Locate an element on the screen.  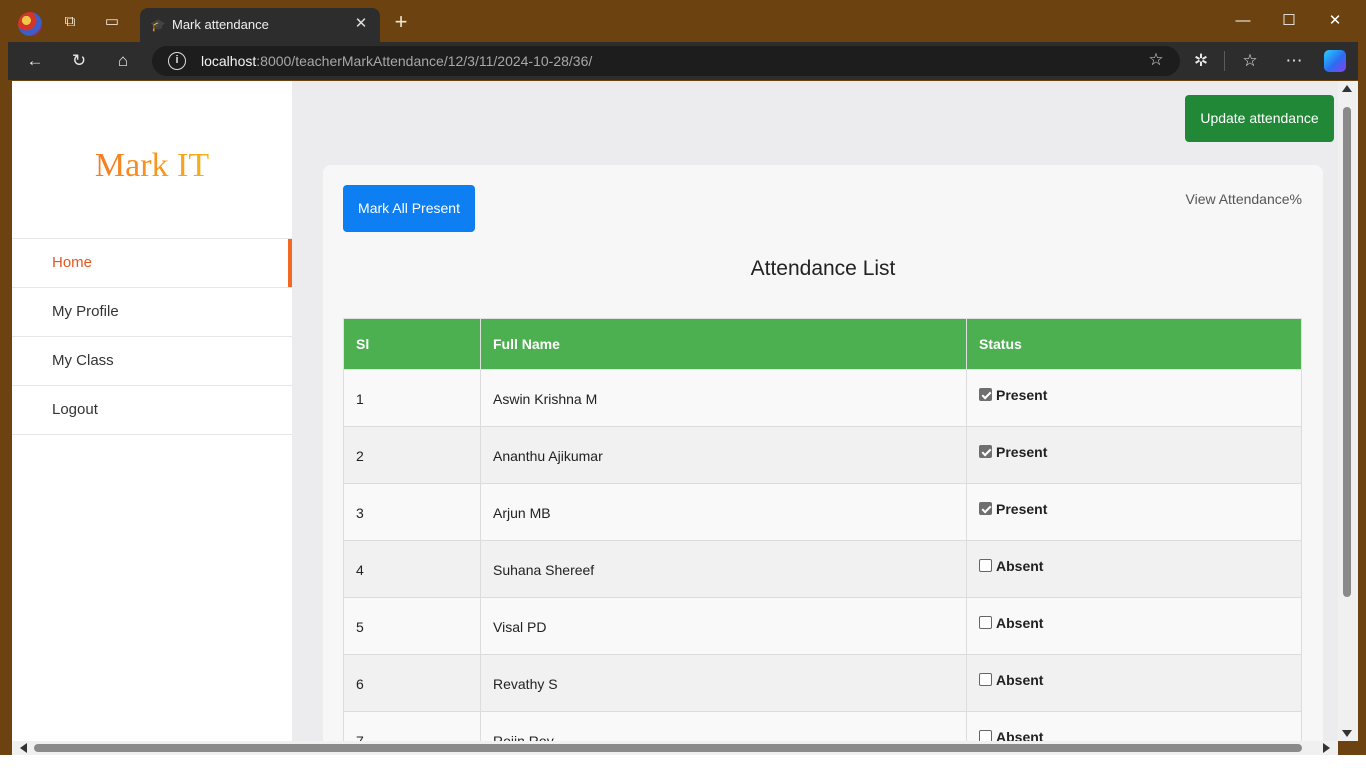
cell-sl: 2 is located at coordinates (412, 455).